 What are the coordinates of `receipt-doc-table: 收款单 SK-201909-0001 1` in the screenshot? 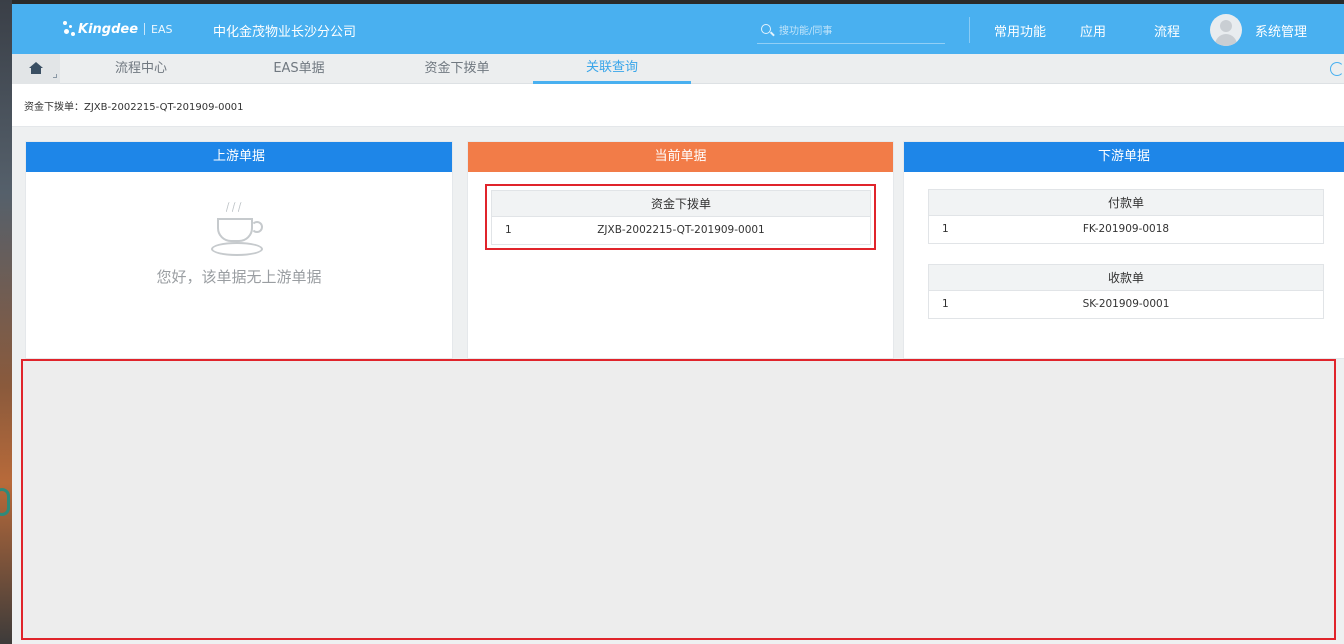 It's located at (1126, 291).